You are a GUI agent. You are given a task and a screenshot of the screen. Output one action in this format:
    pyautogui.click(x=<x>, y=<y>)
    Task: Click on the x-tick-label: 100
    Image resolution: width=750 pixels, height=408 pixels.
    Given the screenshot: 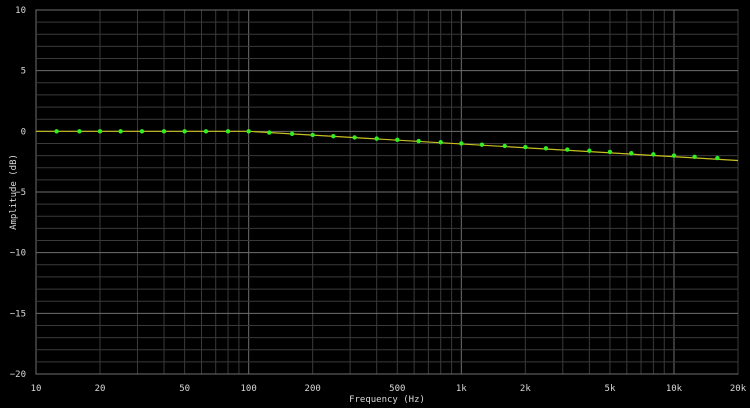 What is the action you would take?
    pyautogui.click(x=249, y=389)
    